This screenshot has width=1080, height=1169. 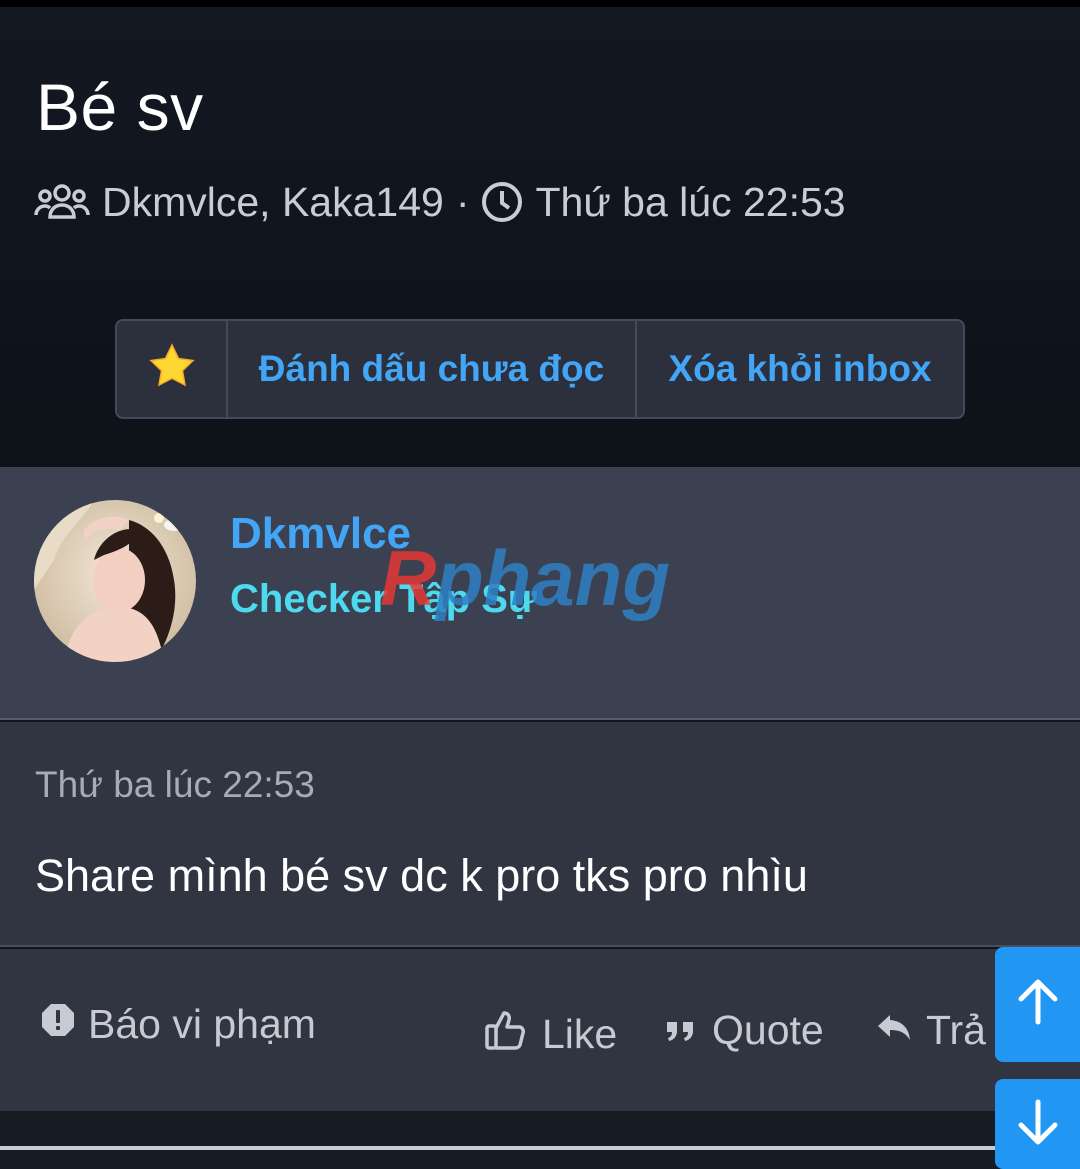 I want to click on watermark-logo: R phang, so click(x=541, y=584).